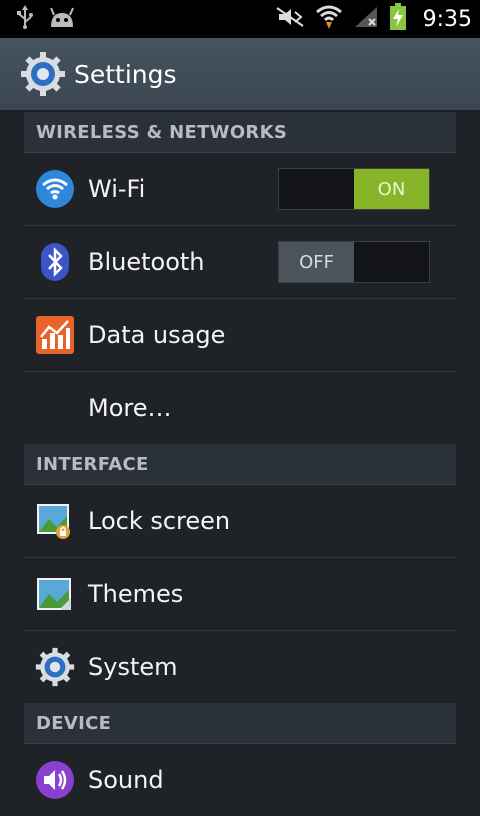 This screenshot has height=816, width=480. Describe the element at coordinates (136, 594) in the screenshot. I see `setting-label-themes: Themes` at that location.